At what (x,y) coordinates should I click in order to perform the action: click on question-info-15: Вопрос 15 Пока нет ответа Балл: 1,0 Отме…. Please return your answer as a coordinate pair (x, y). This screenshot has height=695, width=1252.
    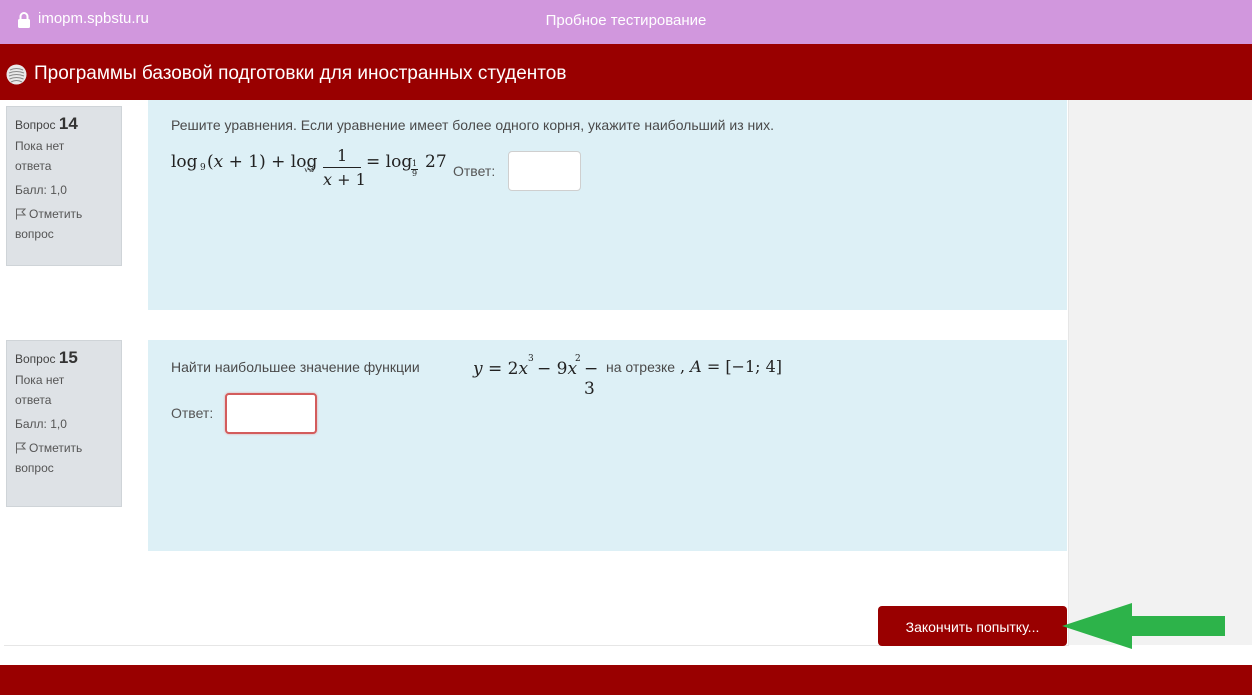
    Looking at the image, I should click on (64, 423).